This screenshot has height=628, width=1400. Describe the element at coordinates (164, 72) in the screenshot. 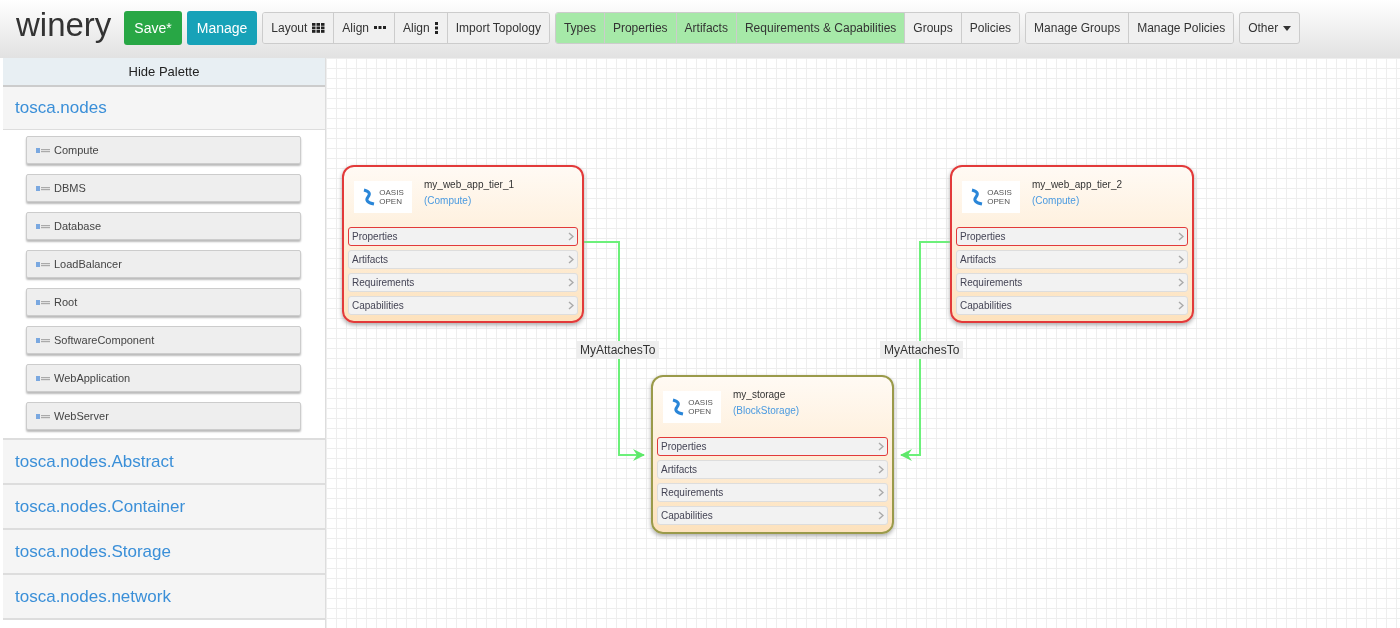

I see `hide-palette-button: Hide Palette` at that location.